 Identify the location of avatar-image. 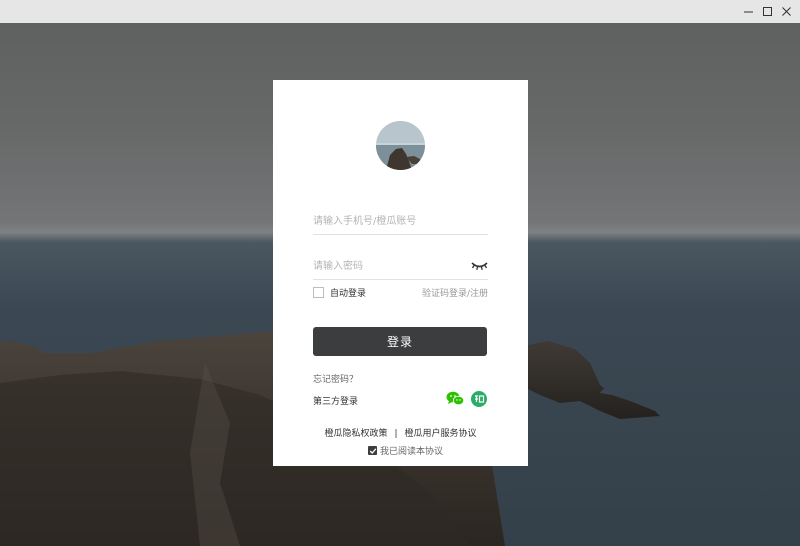
(400, 145).